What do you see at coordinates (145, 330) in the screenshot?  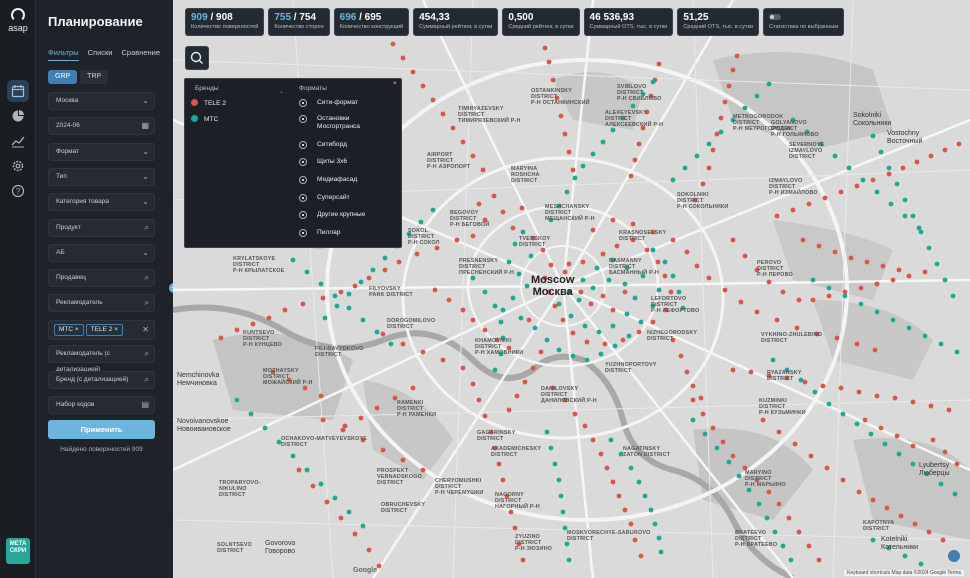 I see `close-icon: ✕` at bounding box center [145, 330].